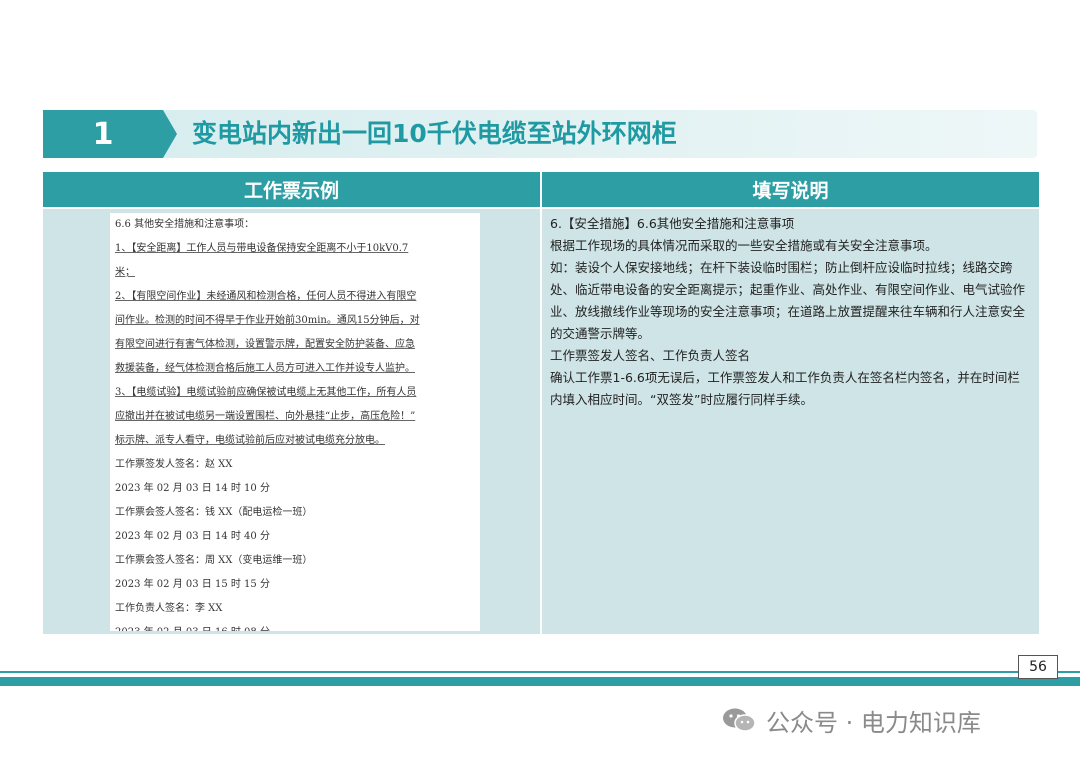 The image size is (1080, 763). I want to click on doc-line: 6.6 其他安全措施和注意事项：, so click(185, 224).